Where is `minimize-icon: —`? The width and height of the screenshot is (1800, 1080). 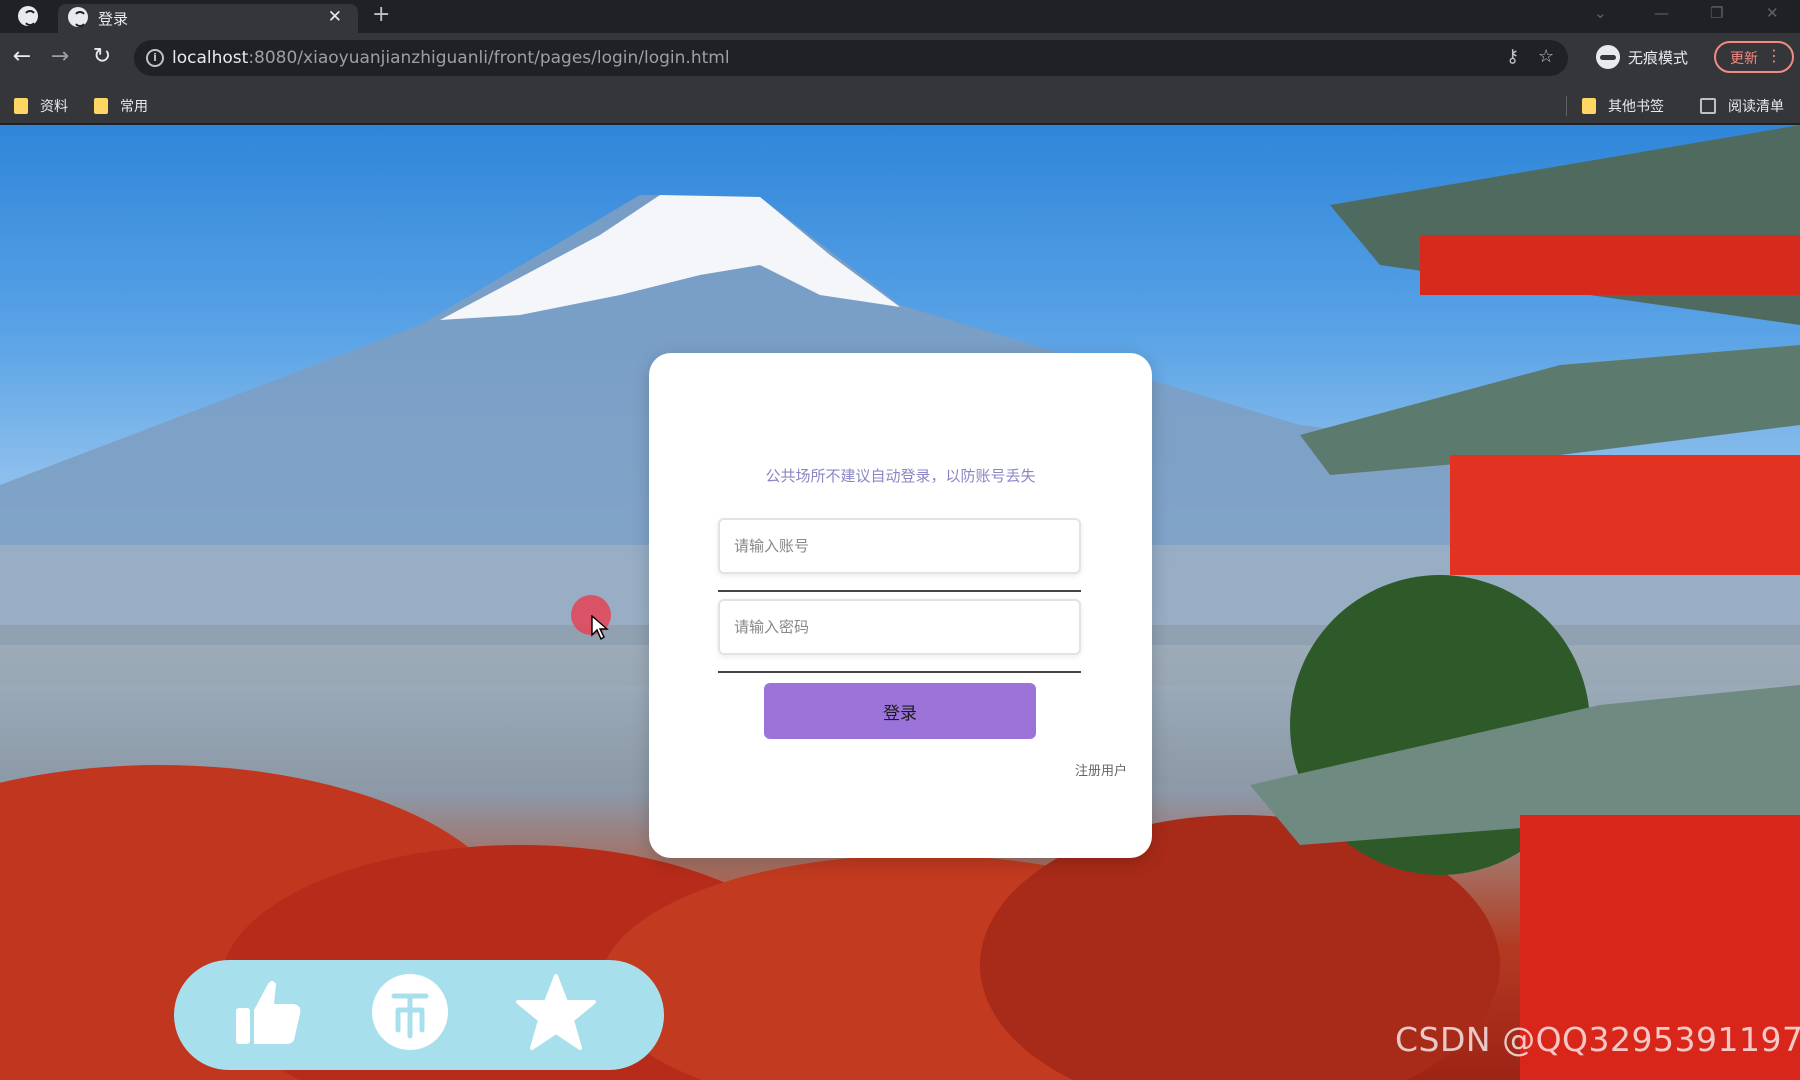 minimize-icon: — is located at coordinates (1661, 13).